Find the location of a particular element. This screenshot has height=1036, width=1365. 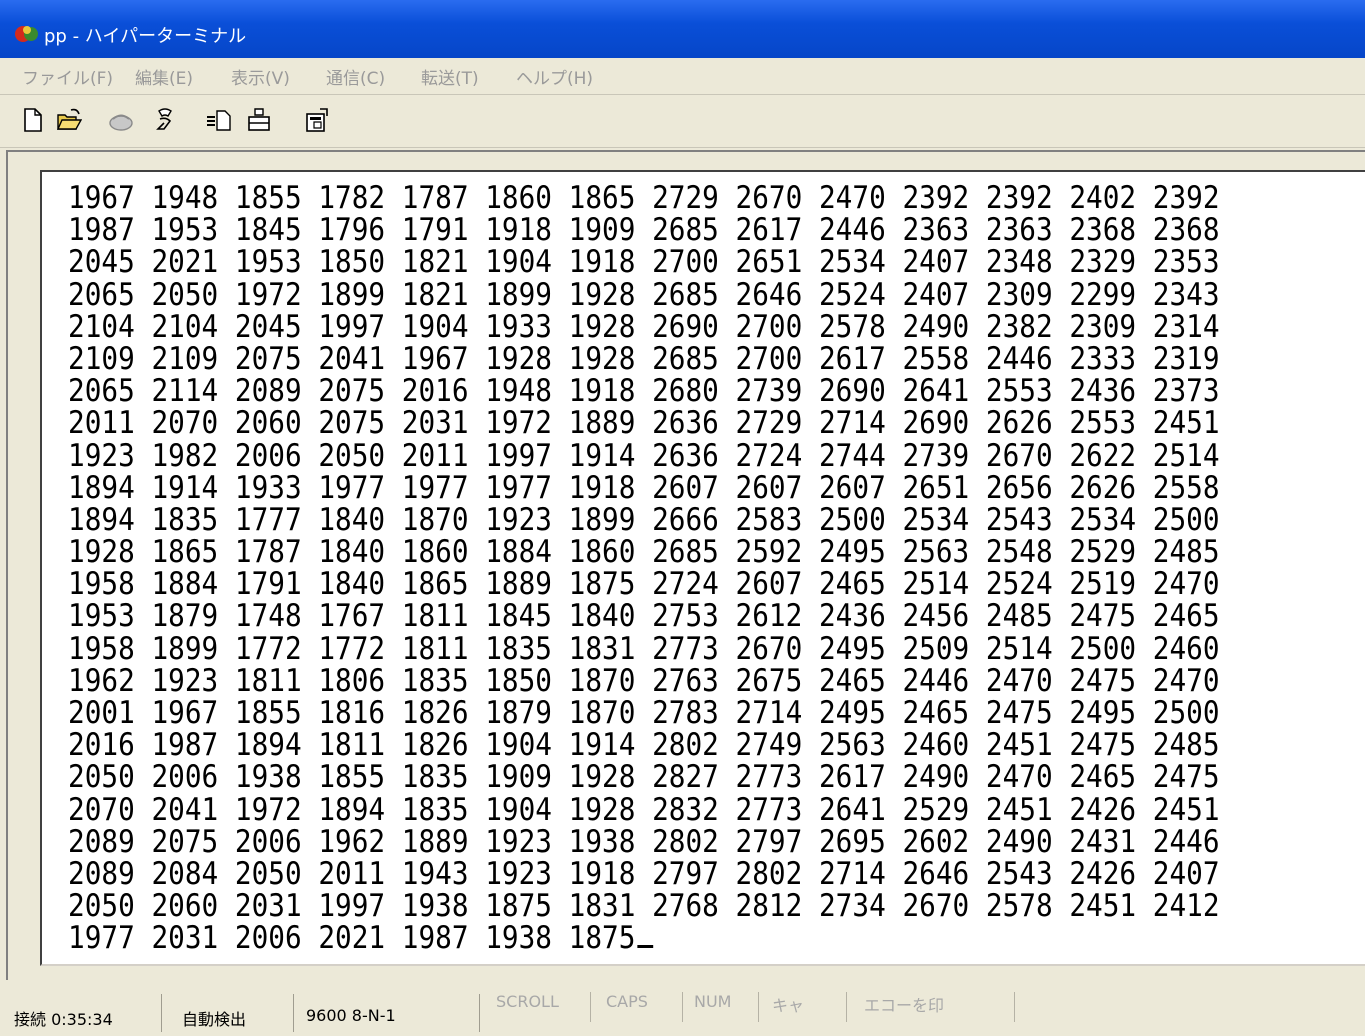

status-capture-indicator: キャ is located at coordinates (788, 1005).